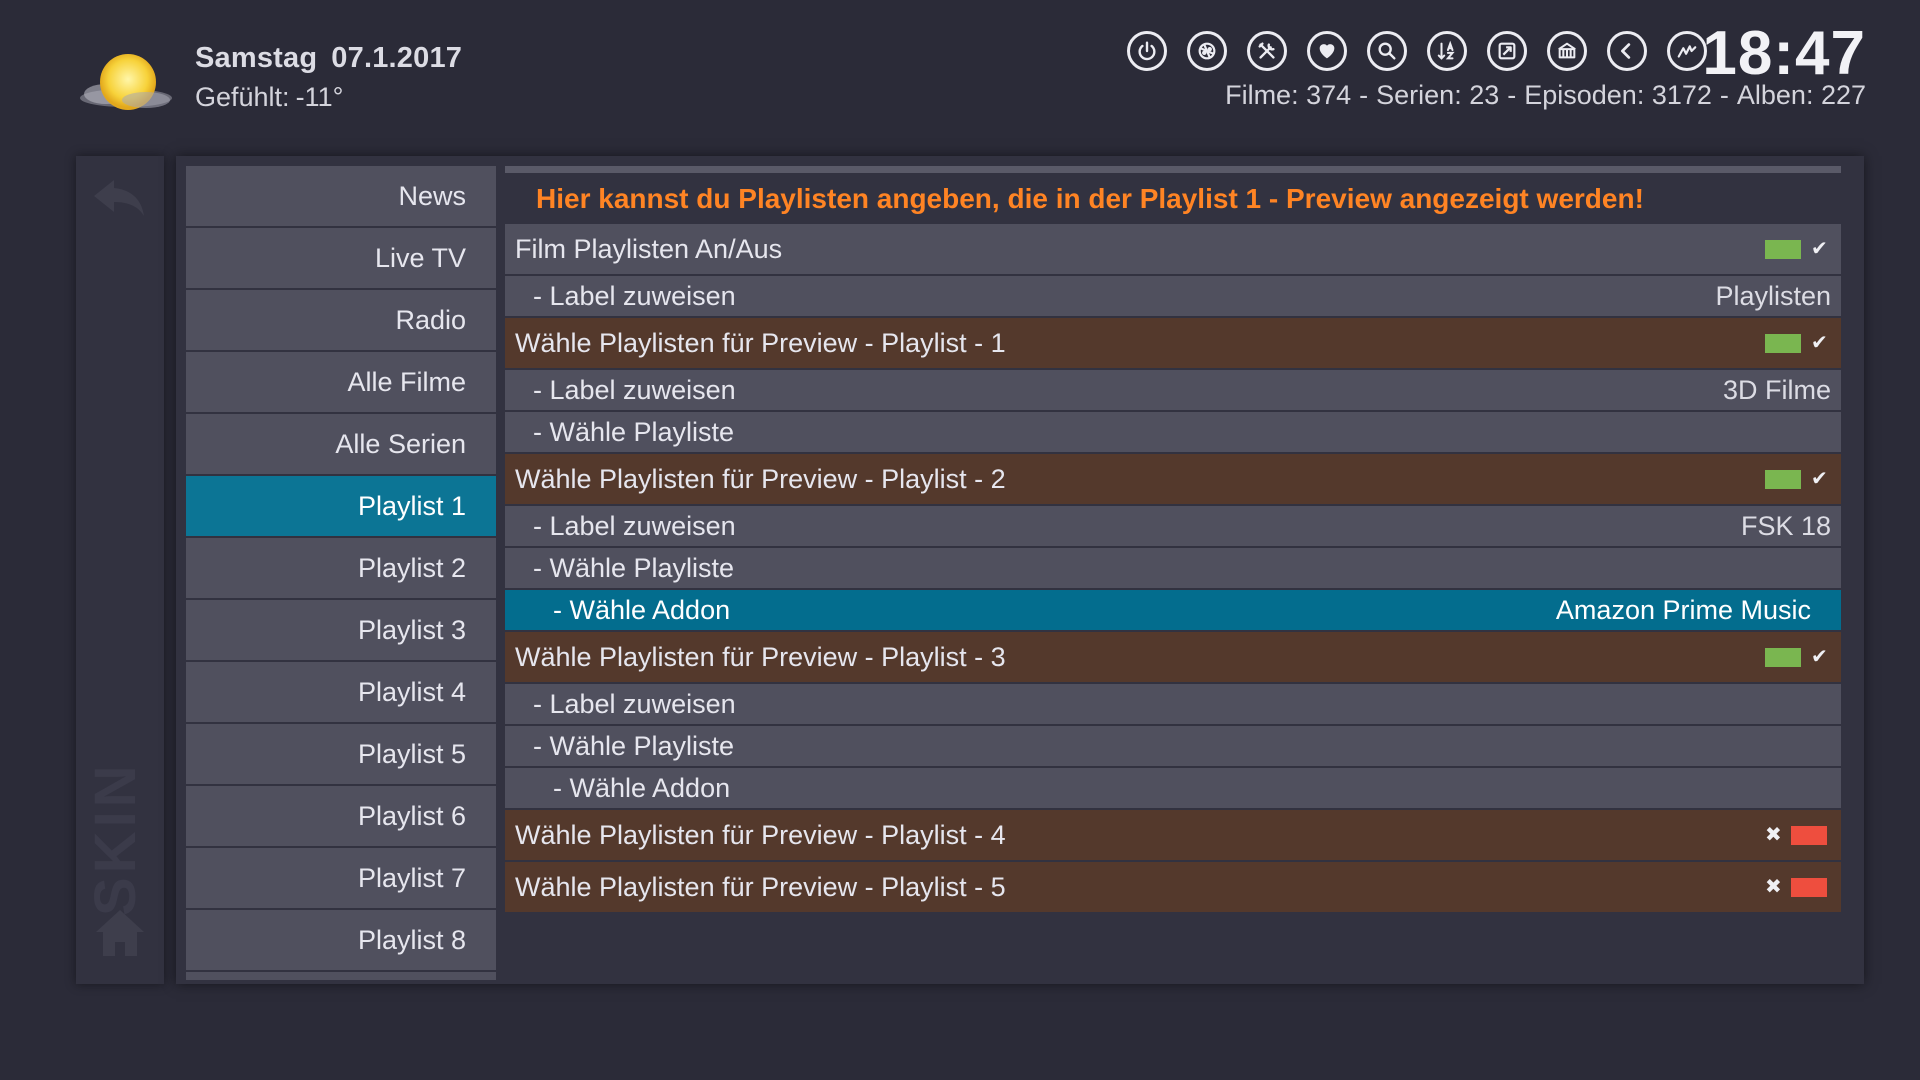  What do you see at coordinates (1207, 51) in the screenshot?
I see `pizza-icon` at bounding box center [1207, 51].